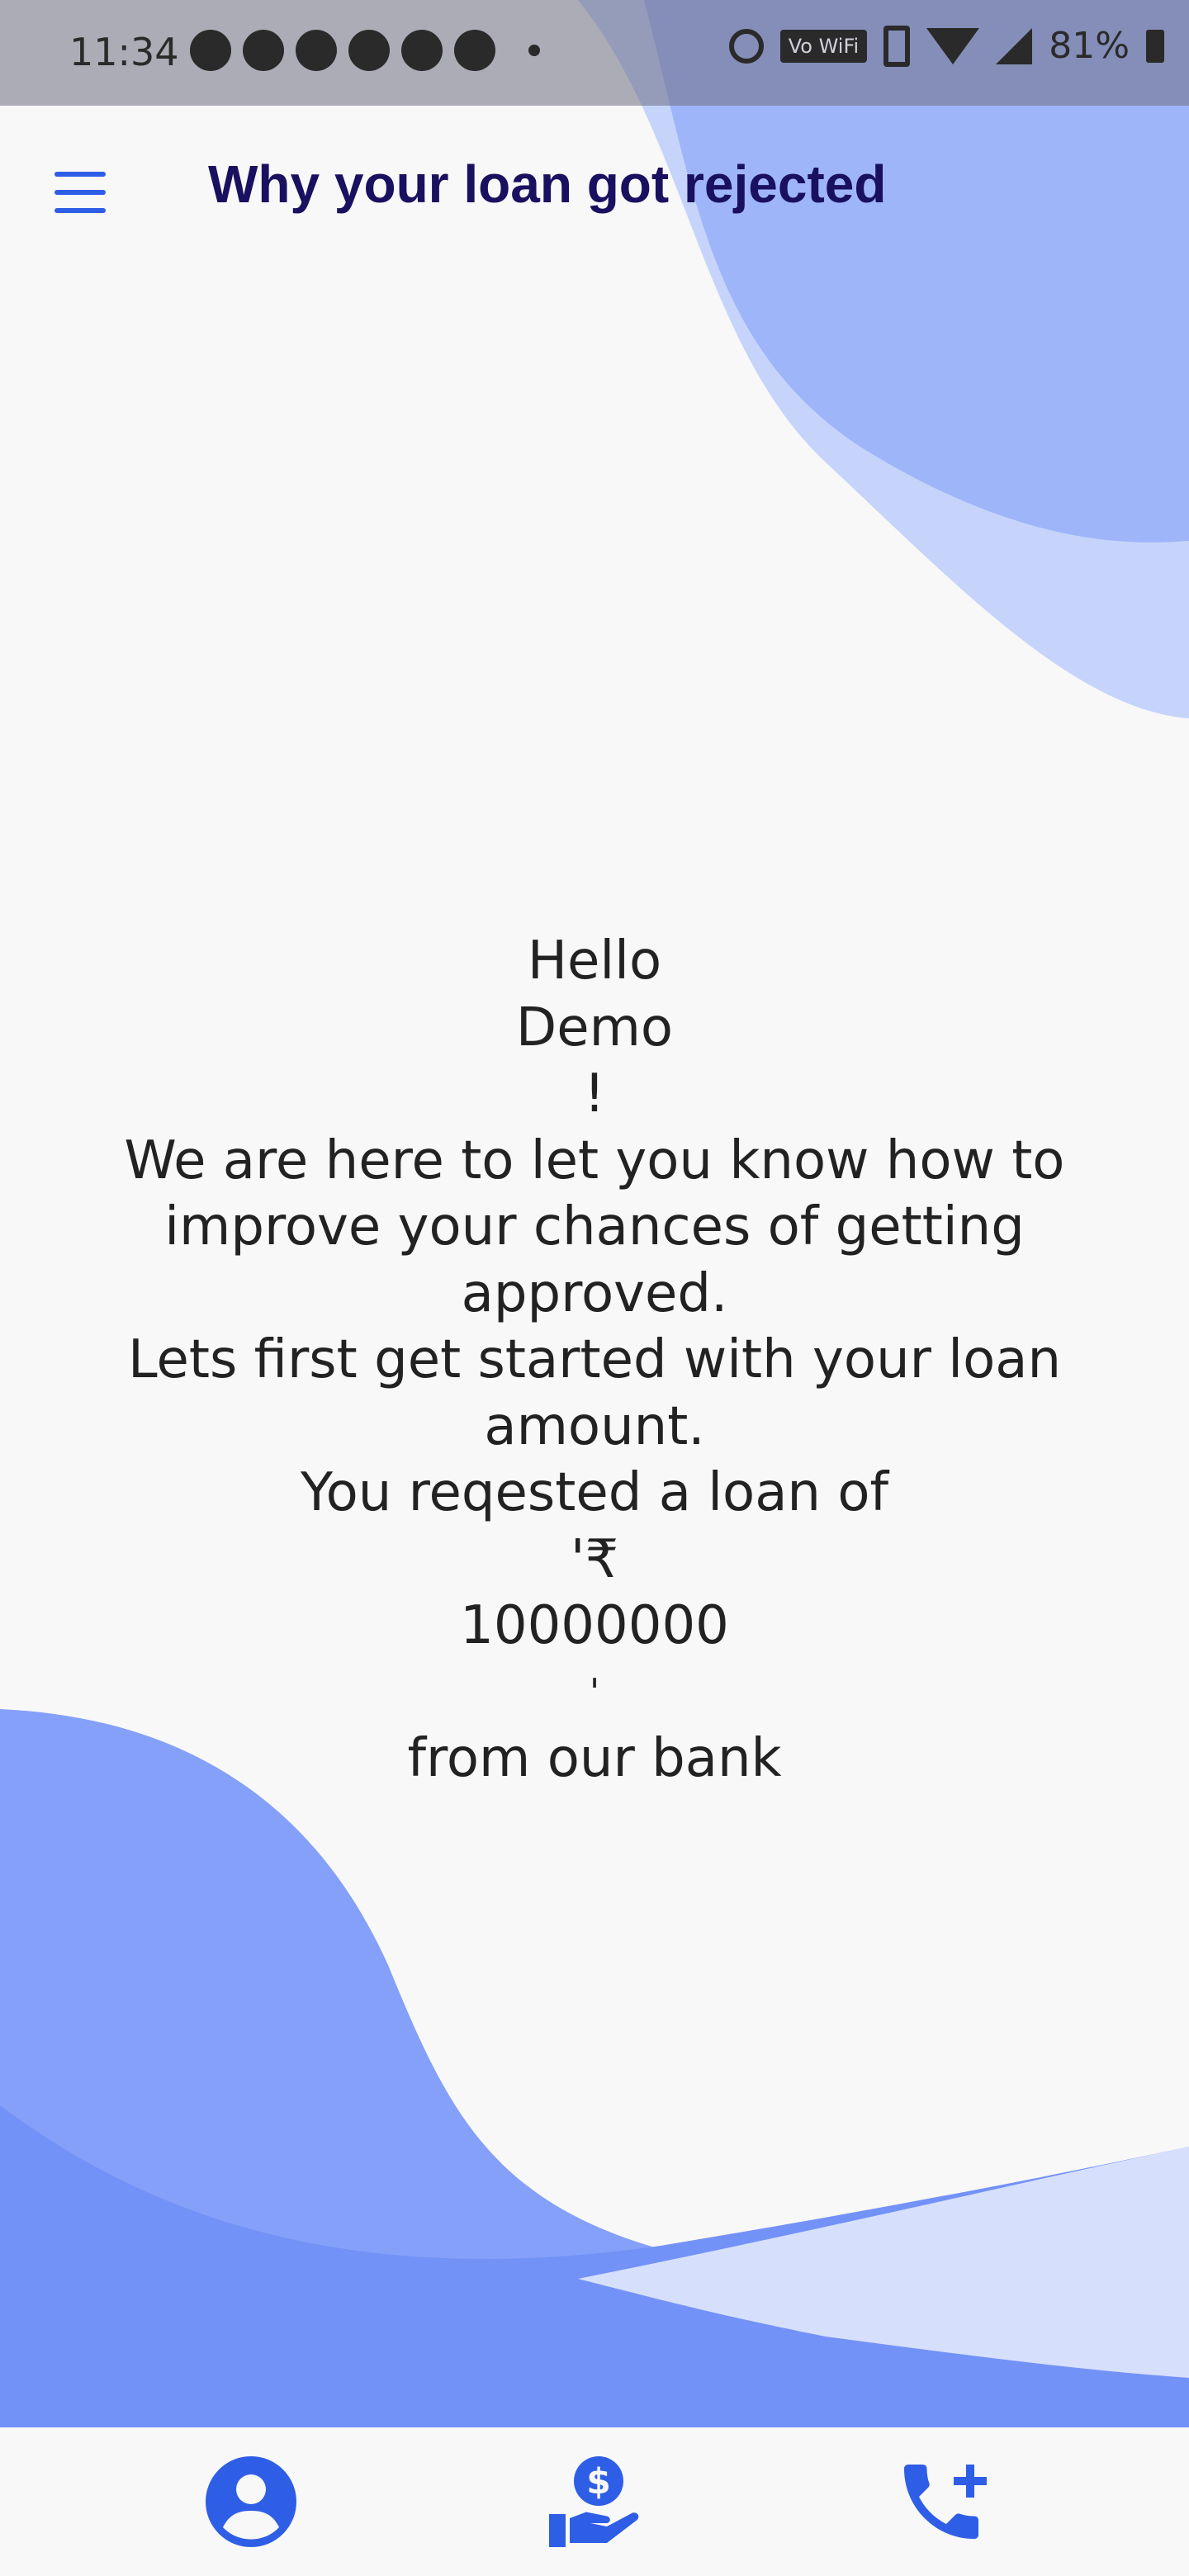 The image size is (1189, 2576). I want to click on app-bar: Why your loan got rejected, so click(594, 187).